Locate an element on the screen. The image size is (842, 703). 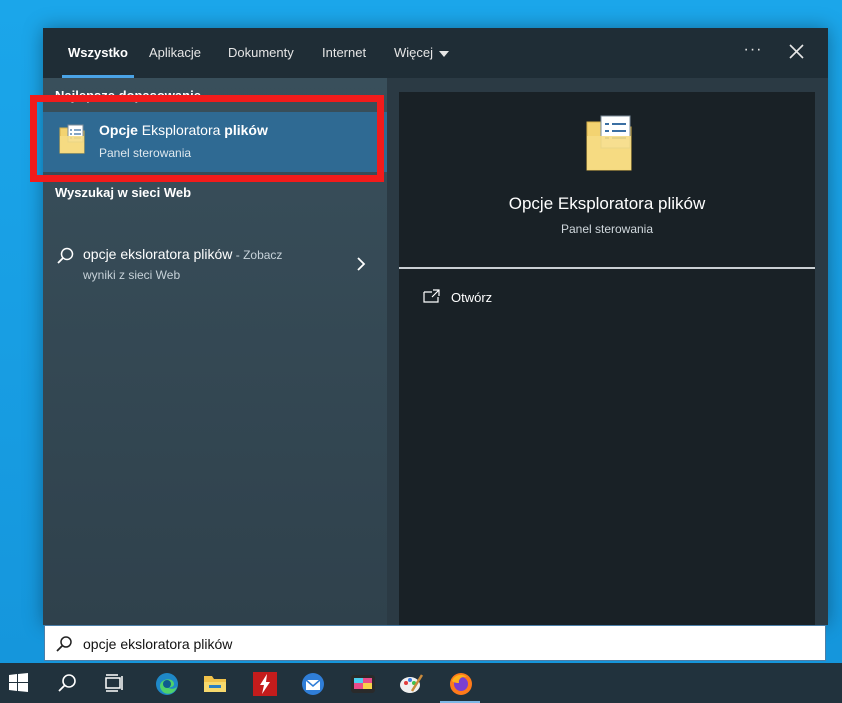
taskbar-edge is located at coordinates (166, 683).